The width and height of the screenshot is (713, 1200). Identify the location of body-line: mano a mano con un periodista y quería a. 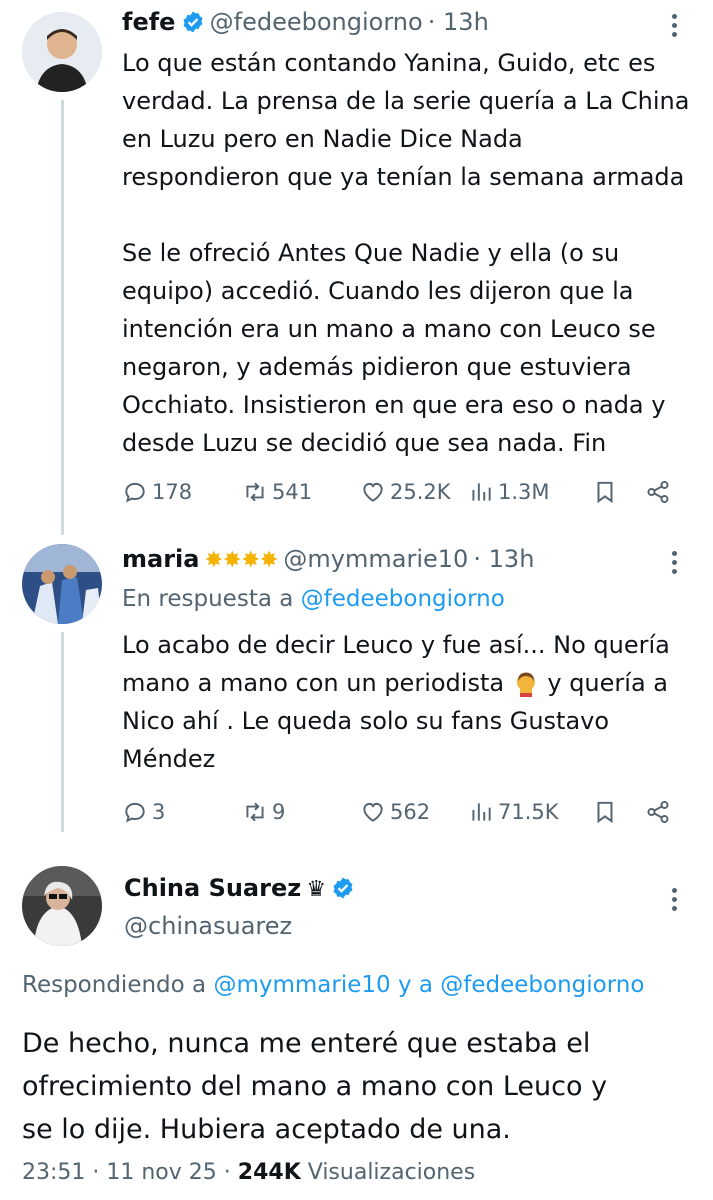
(414, 683).